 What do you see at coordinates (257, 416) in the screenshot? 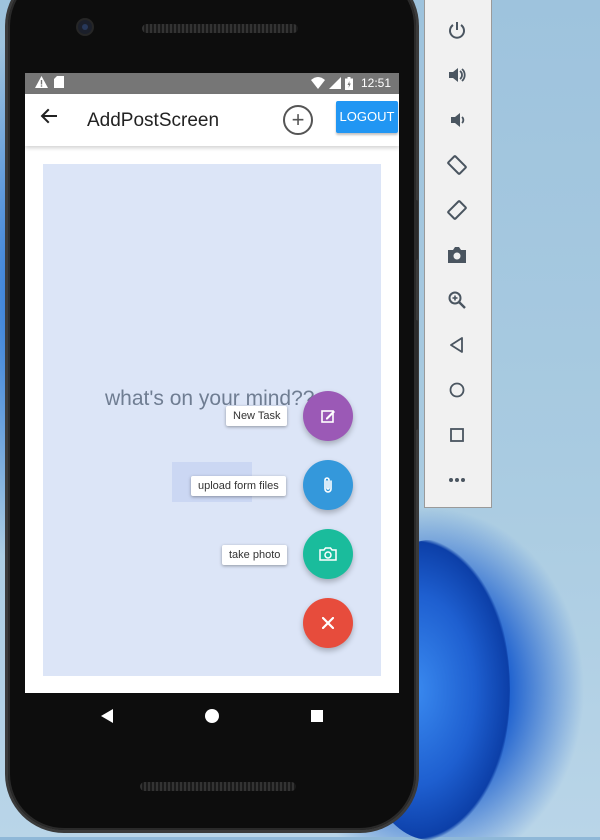
I see `new-task-label: New Task` at bounding box center [257, 416].